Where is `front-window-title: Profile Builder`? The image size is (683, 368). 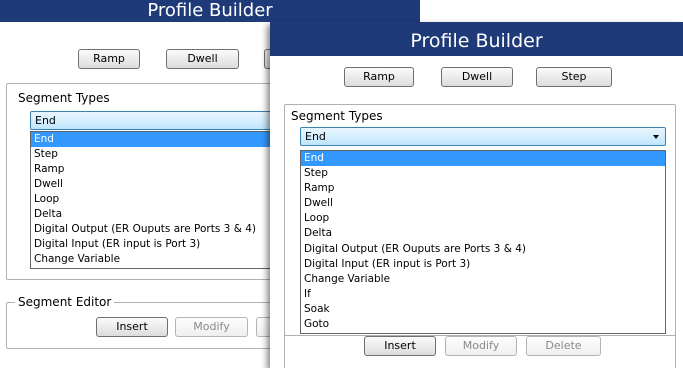 front-window-title: Profile Builder is located at coordinates (476, 39).